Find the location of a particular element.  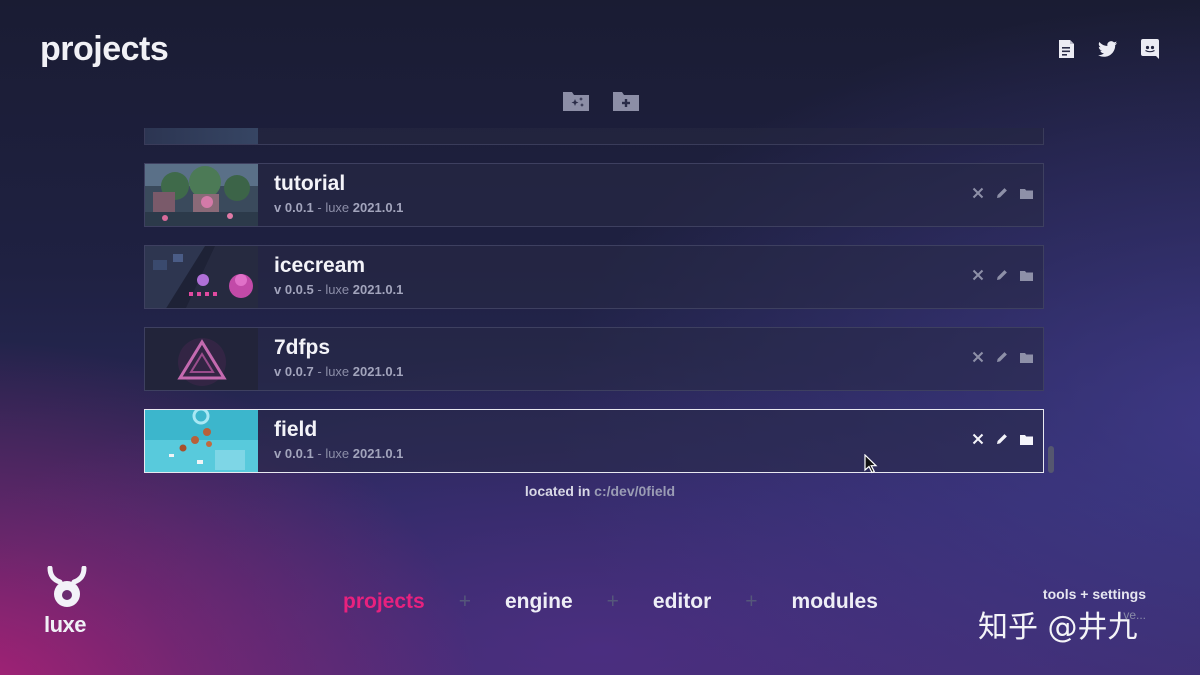

discord-icon is located at coordinates (1150, 49).